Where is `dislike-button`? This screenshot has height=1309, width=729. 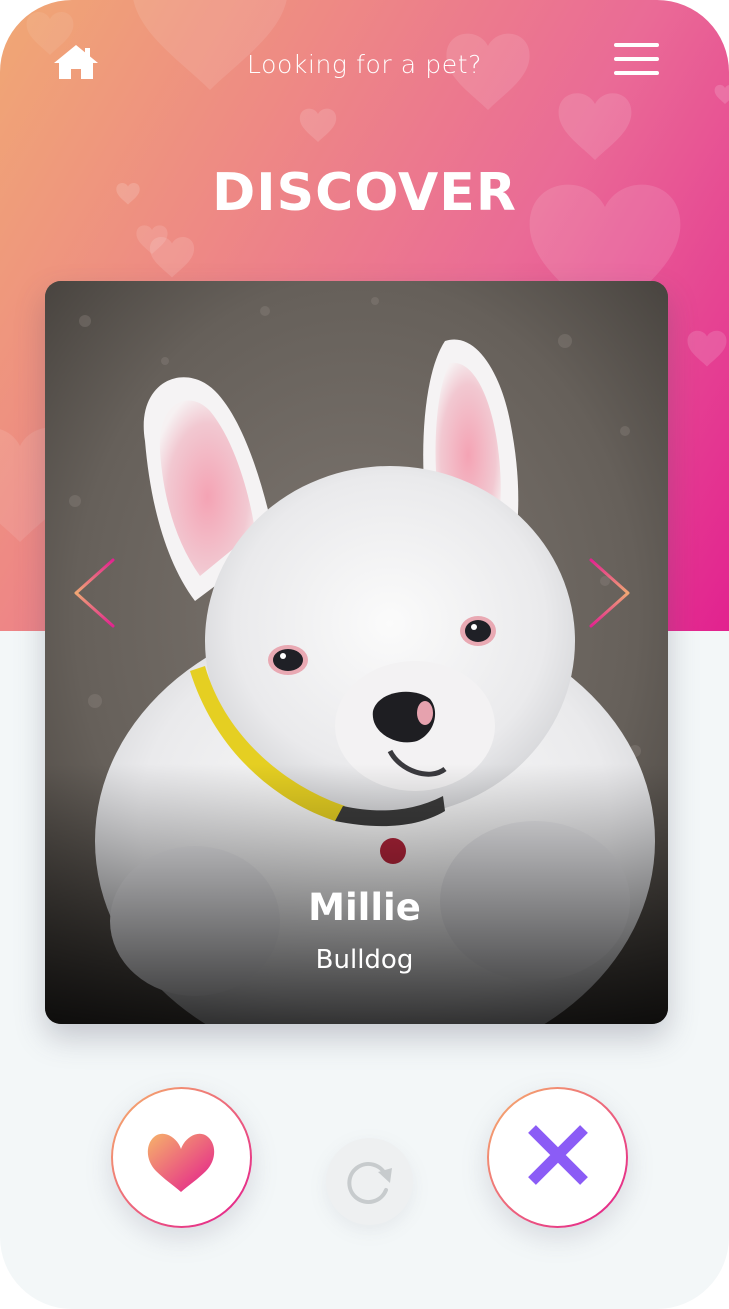 dislike-button is located at coordinates (557, 1157).